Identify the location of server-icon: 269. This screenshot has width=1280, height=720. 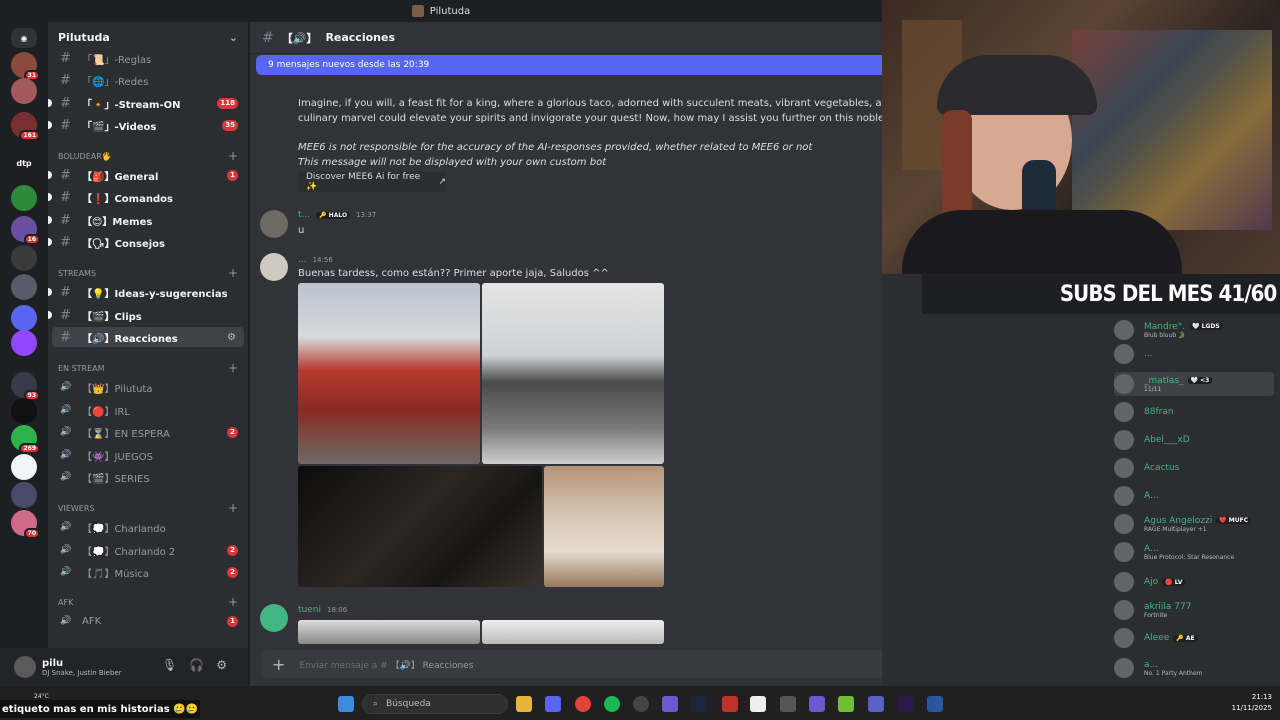
(25, 439).